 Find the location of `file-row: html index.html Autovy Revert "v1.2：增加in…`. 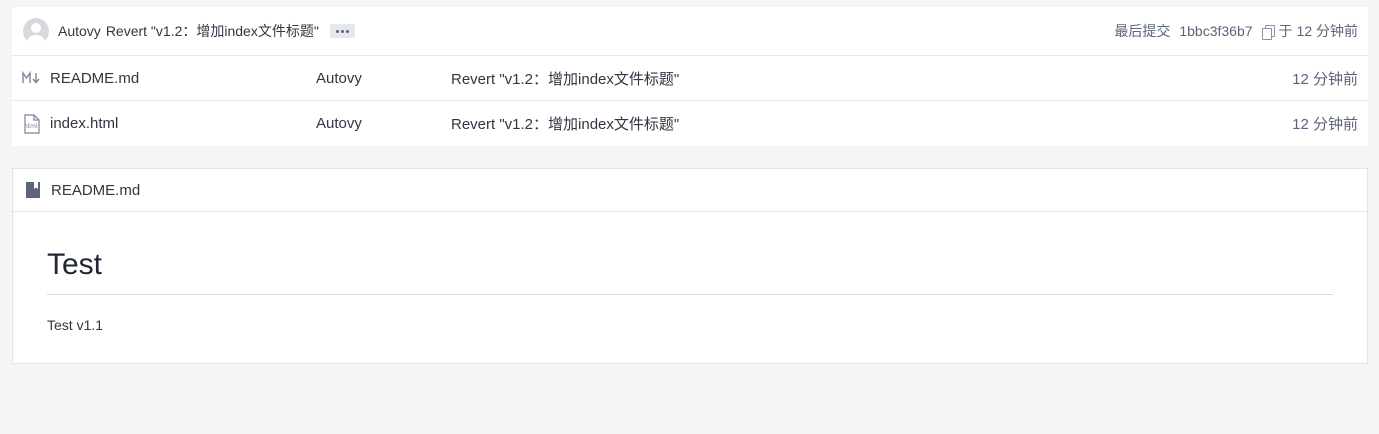

file-row: html index.html Autovy Revert "v1.2：增加in… is located at coordinates (690, 123).